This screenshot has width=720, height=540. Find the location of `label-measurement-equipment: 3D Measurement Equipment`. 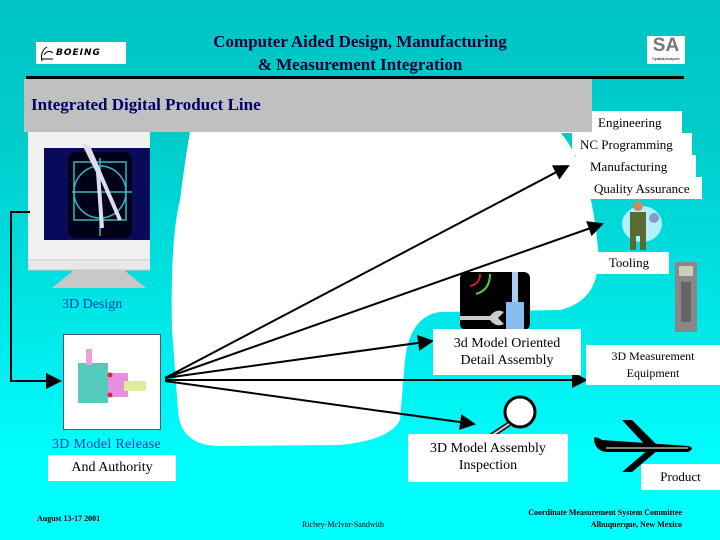

label-measurement-equipment: 3D Measurement Equipment is located at coordinates (653, 365).